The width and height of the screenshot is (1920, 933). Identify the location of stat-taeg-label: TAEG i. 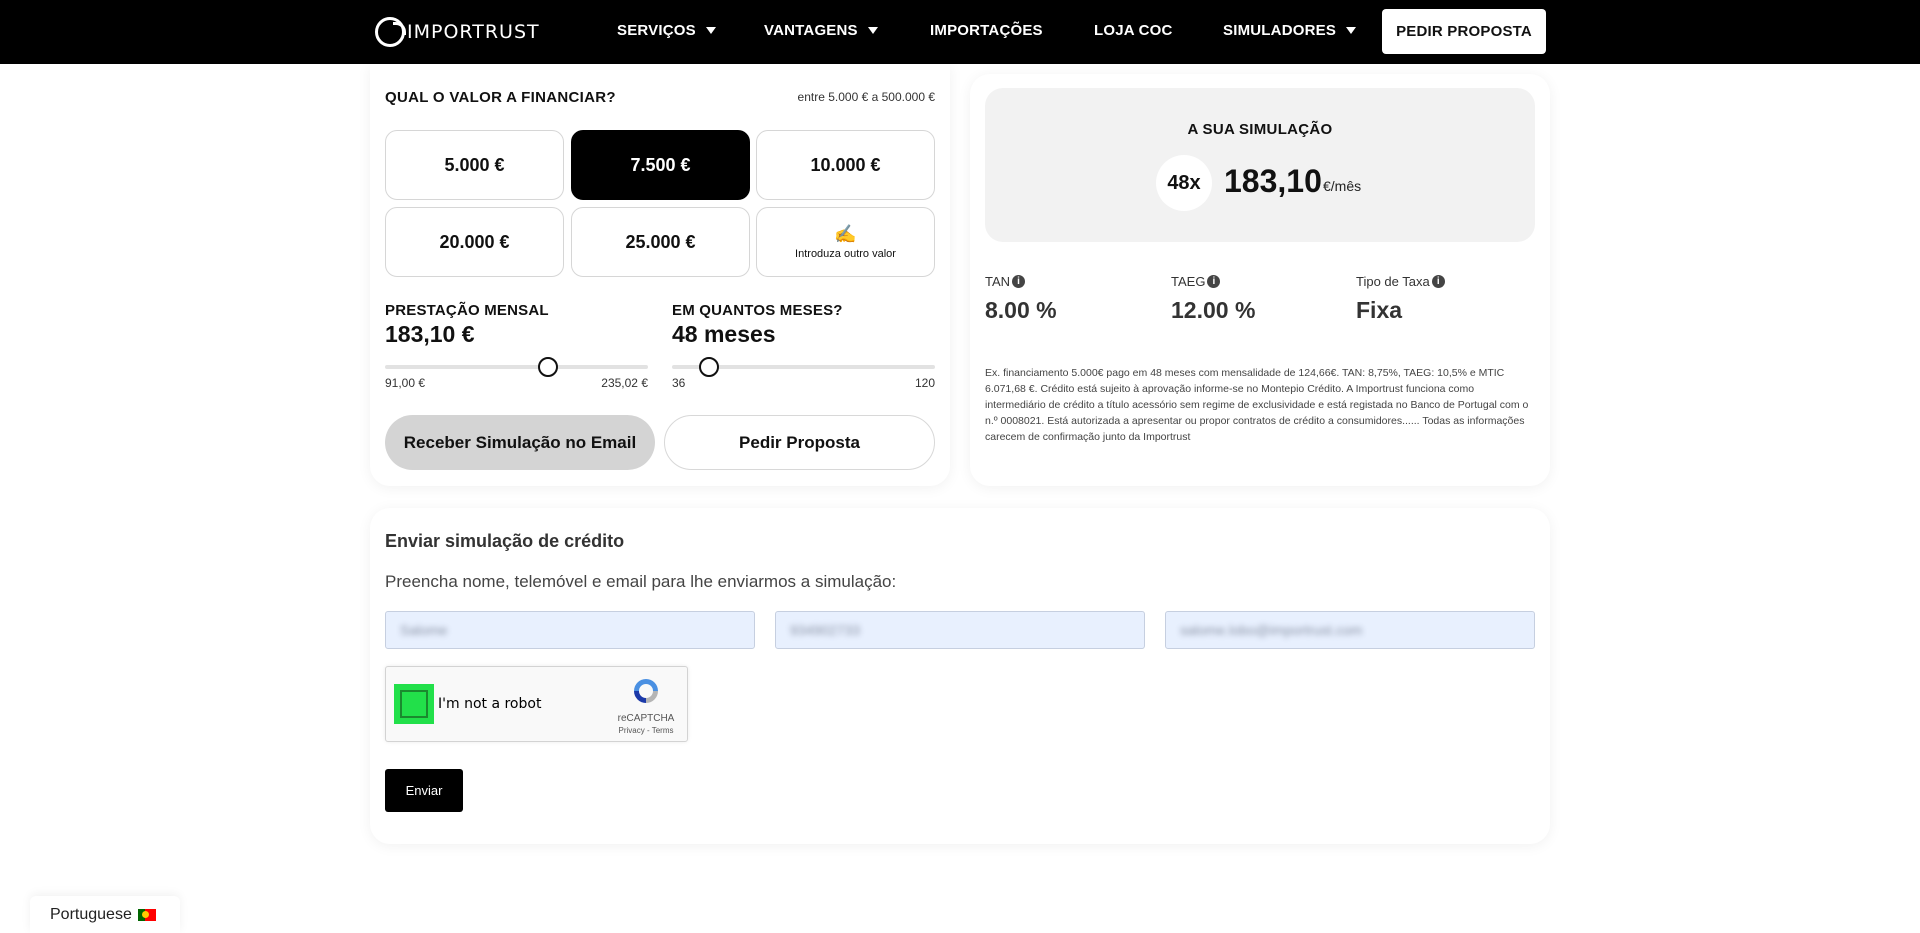
(1196, 281).